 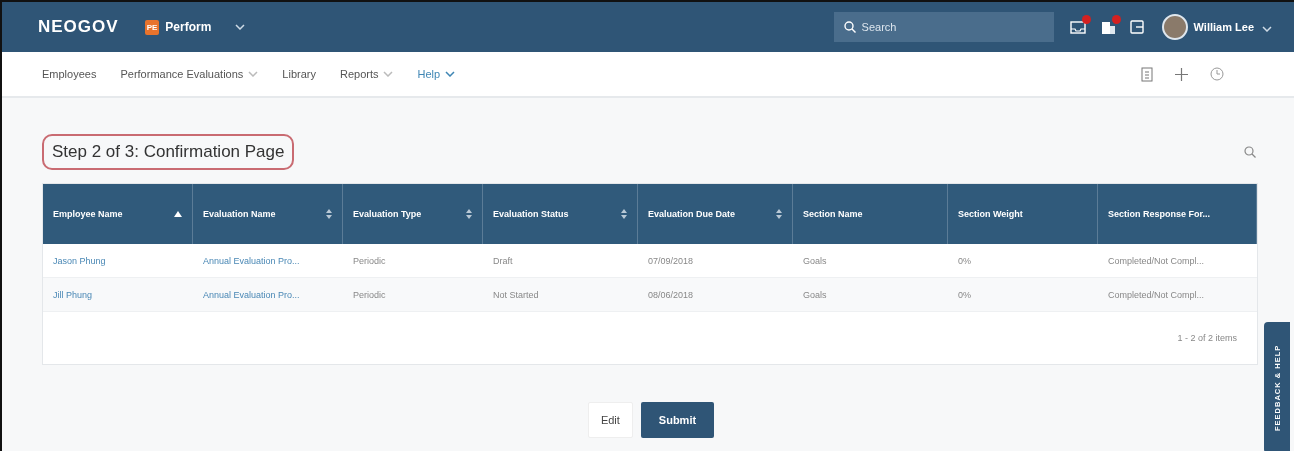 What do you see at coordinates (69, 74) in the screenshot?
I see `nav-link: Employees` at bounding box center [69, 74].